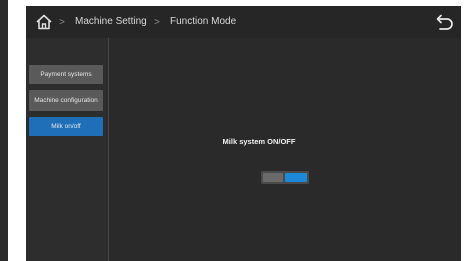  I want to click on left-edge-strip, so click(4, 130).